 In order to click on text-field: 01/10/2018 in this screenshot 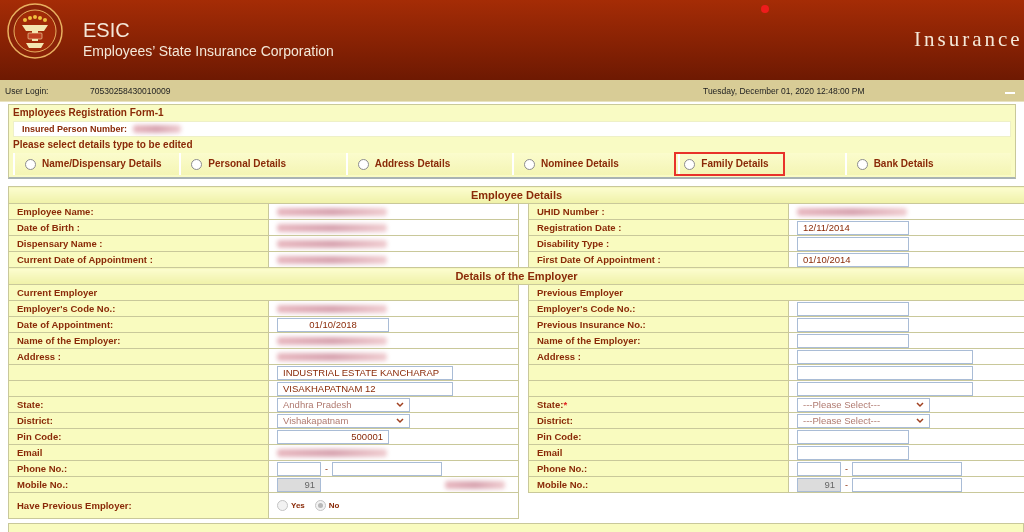, I will do `click(333, 324)`.